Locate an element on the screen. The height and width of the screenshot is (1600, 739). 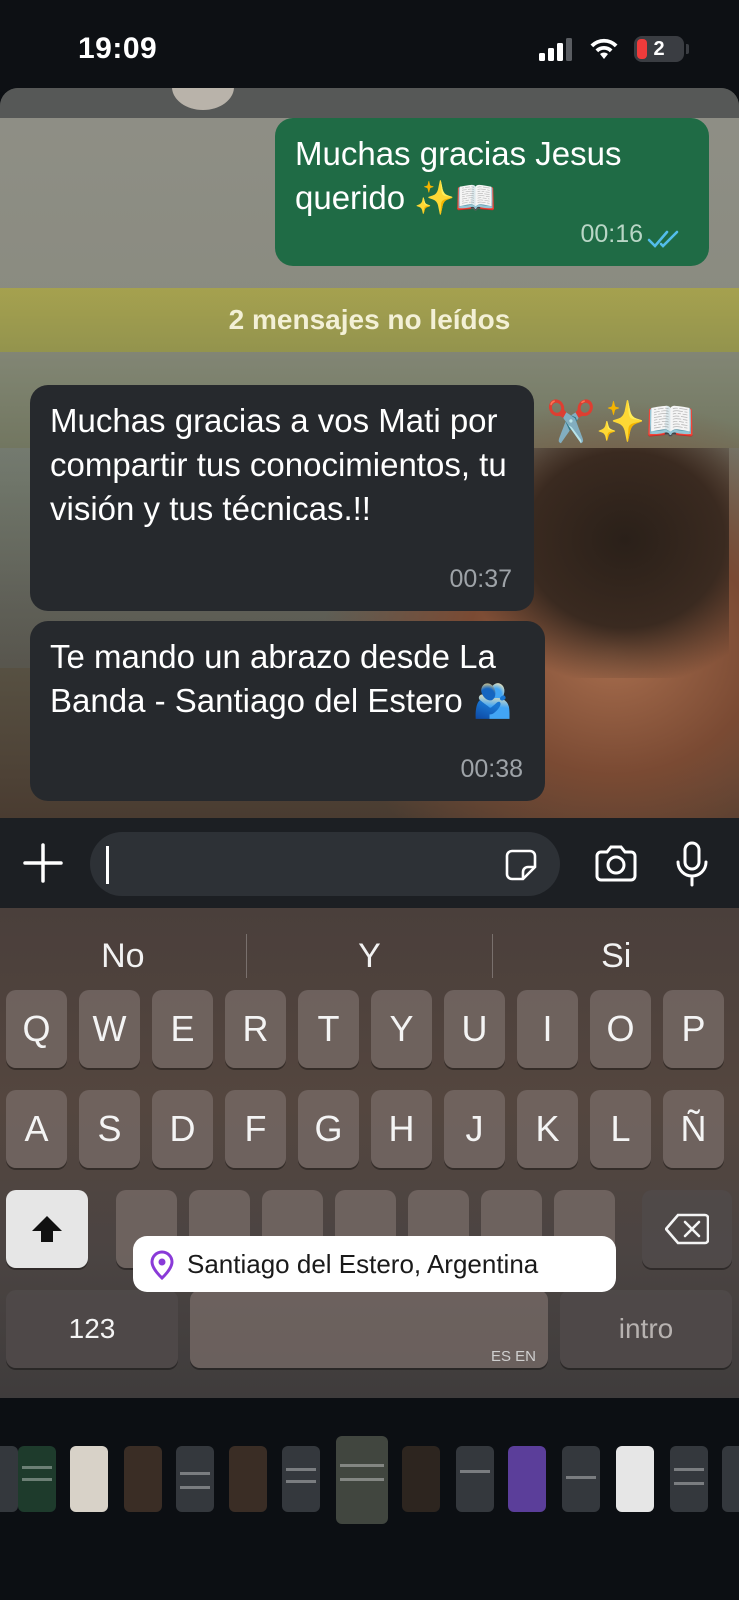
sticker-icon is located at coordinates (521, 865).